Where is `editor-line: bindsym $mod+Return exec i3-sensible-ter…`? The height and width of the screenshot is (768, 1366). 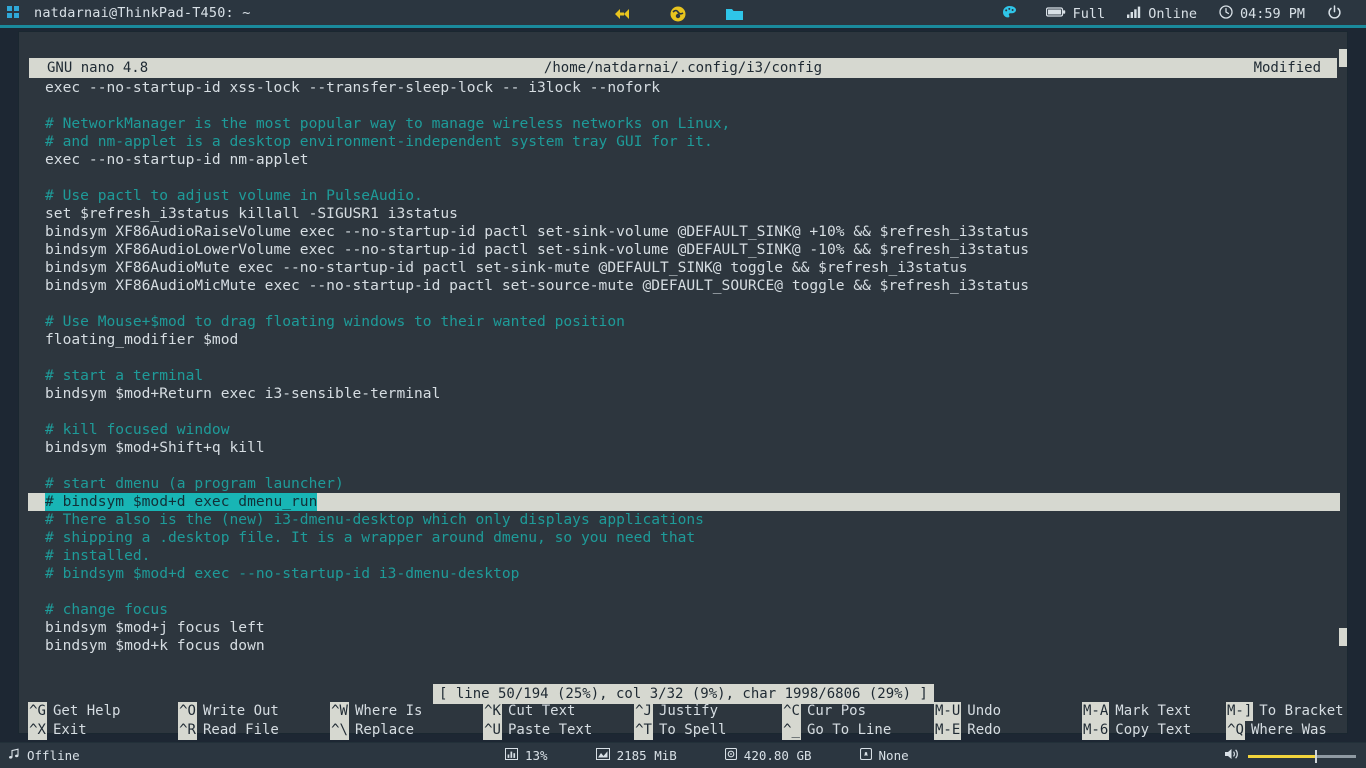 editor-line: bindsym $mod+Return exec i3-sensible-ter… is located at coordinates (684, 394).